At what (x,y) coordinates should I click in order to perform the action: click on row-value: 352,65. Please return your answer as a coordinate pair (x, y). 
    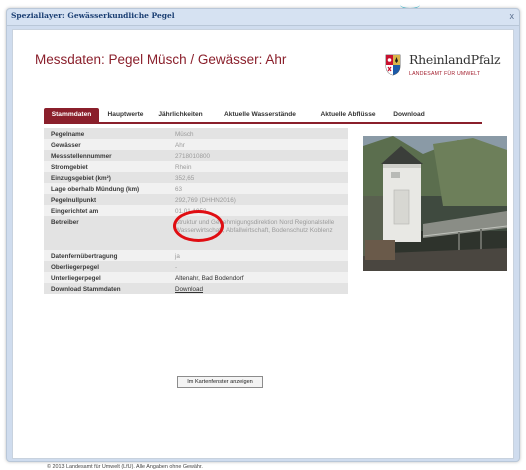
    Looking at the image, I should click on (185, 178).